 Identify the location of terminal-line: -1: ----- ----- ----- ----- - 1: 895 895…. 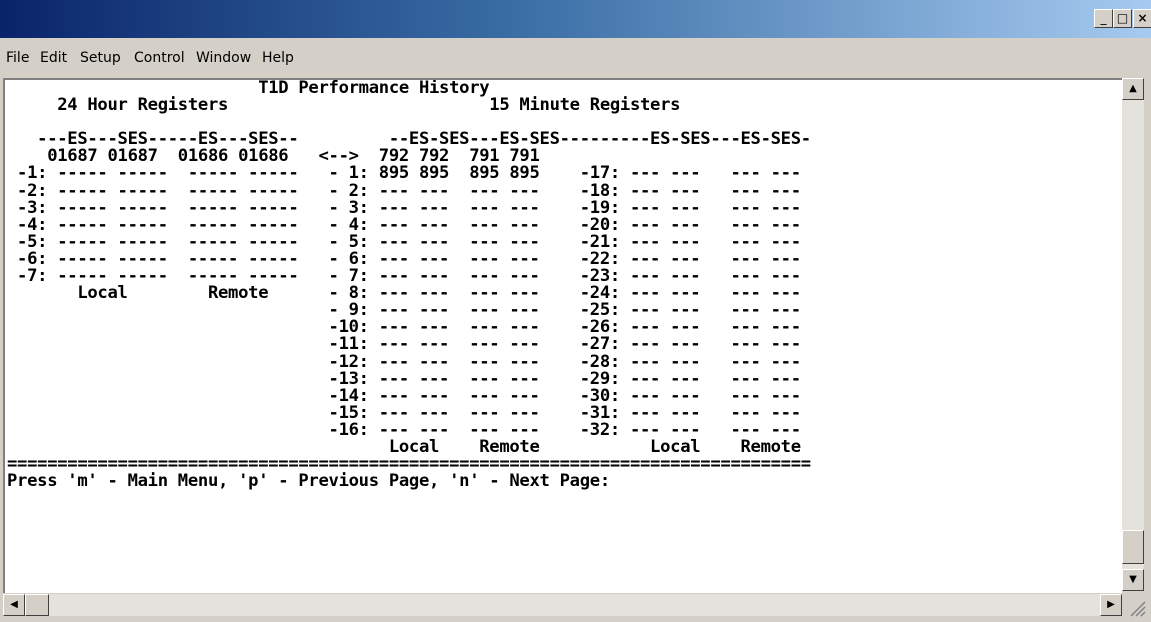
(404, 173).